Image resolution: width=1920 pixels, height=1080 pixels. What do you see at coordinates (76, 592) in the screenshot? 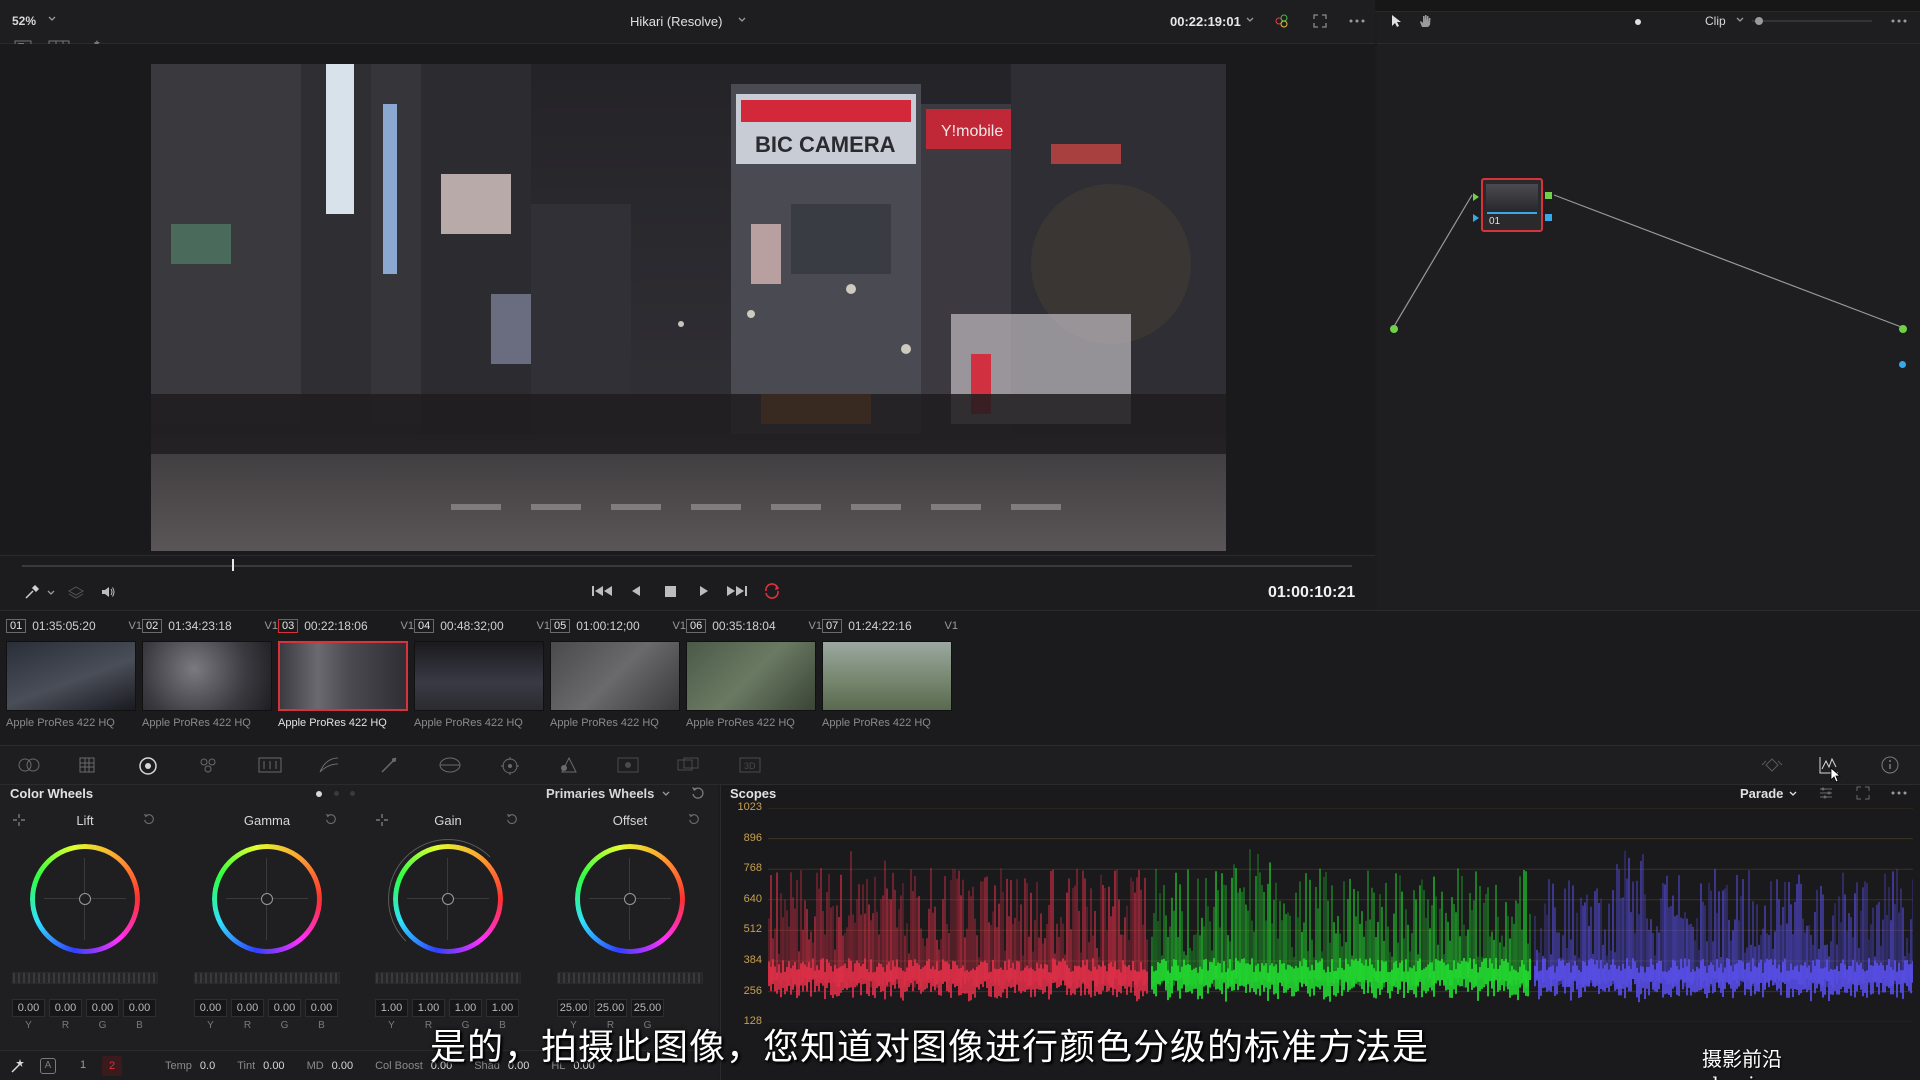
I see `layers-icon` at bounding box center [76, 592].